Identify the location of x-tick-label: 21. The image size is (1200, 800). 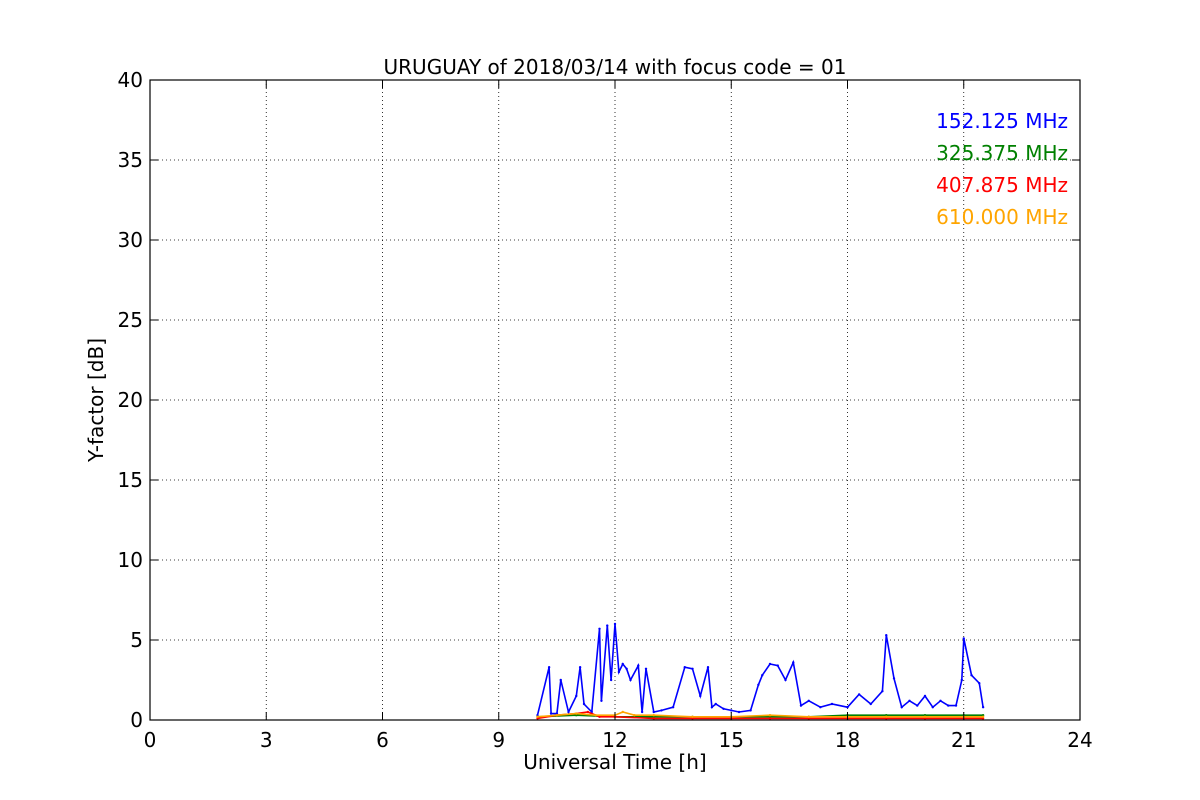
(963, 740).